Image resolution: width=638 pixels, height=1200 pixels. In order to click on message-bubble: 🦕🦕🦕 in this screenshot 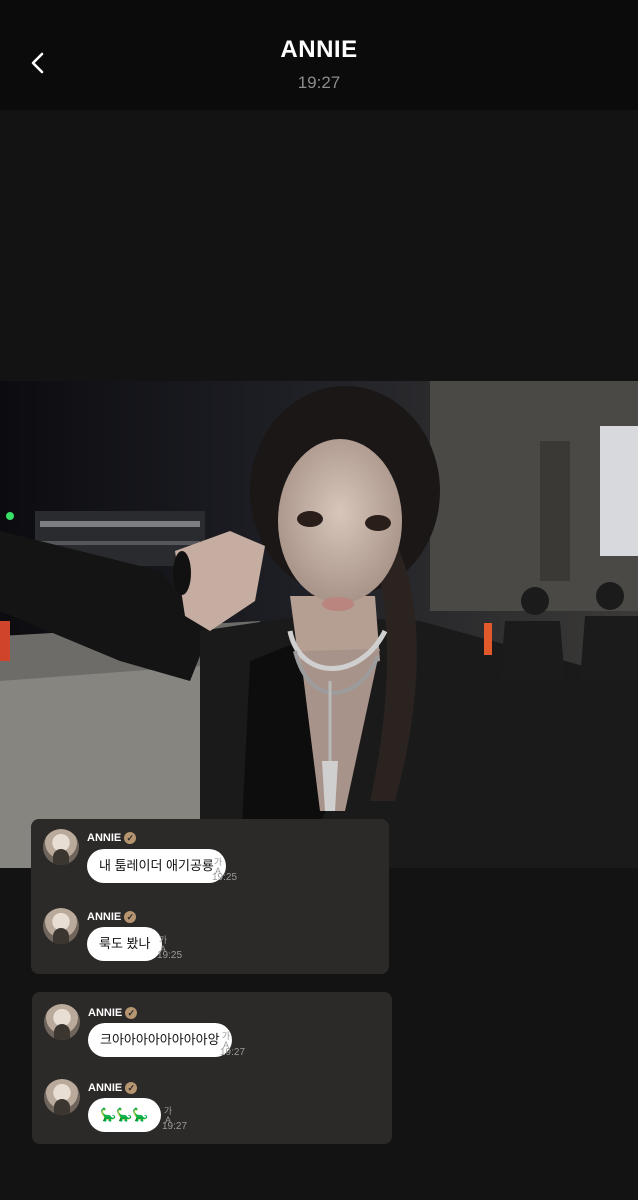, I will do `click(124, 1115)`.